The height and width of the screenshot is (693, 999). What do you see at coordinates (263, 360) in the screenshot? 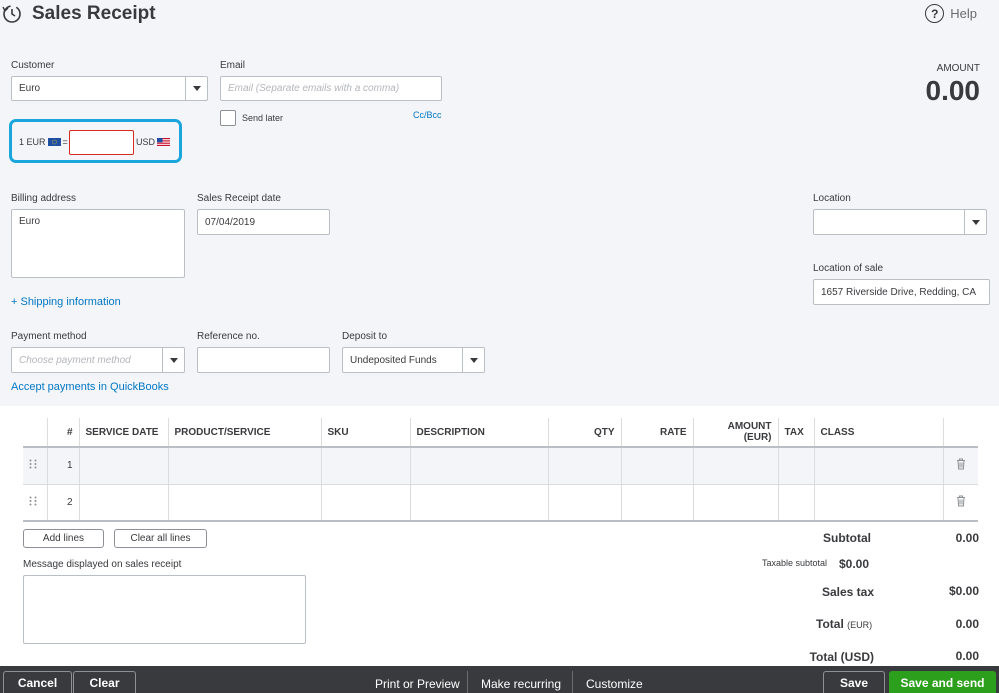
I see `reference-no-field` at bounding box center [263, 360].